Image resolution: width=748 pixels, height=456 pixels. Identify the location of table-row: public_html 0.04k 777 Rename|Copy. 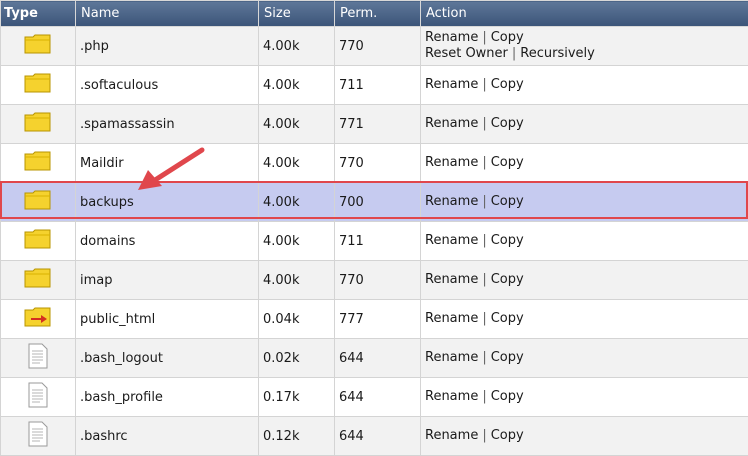
(374, 319).